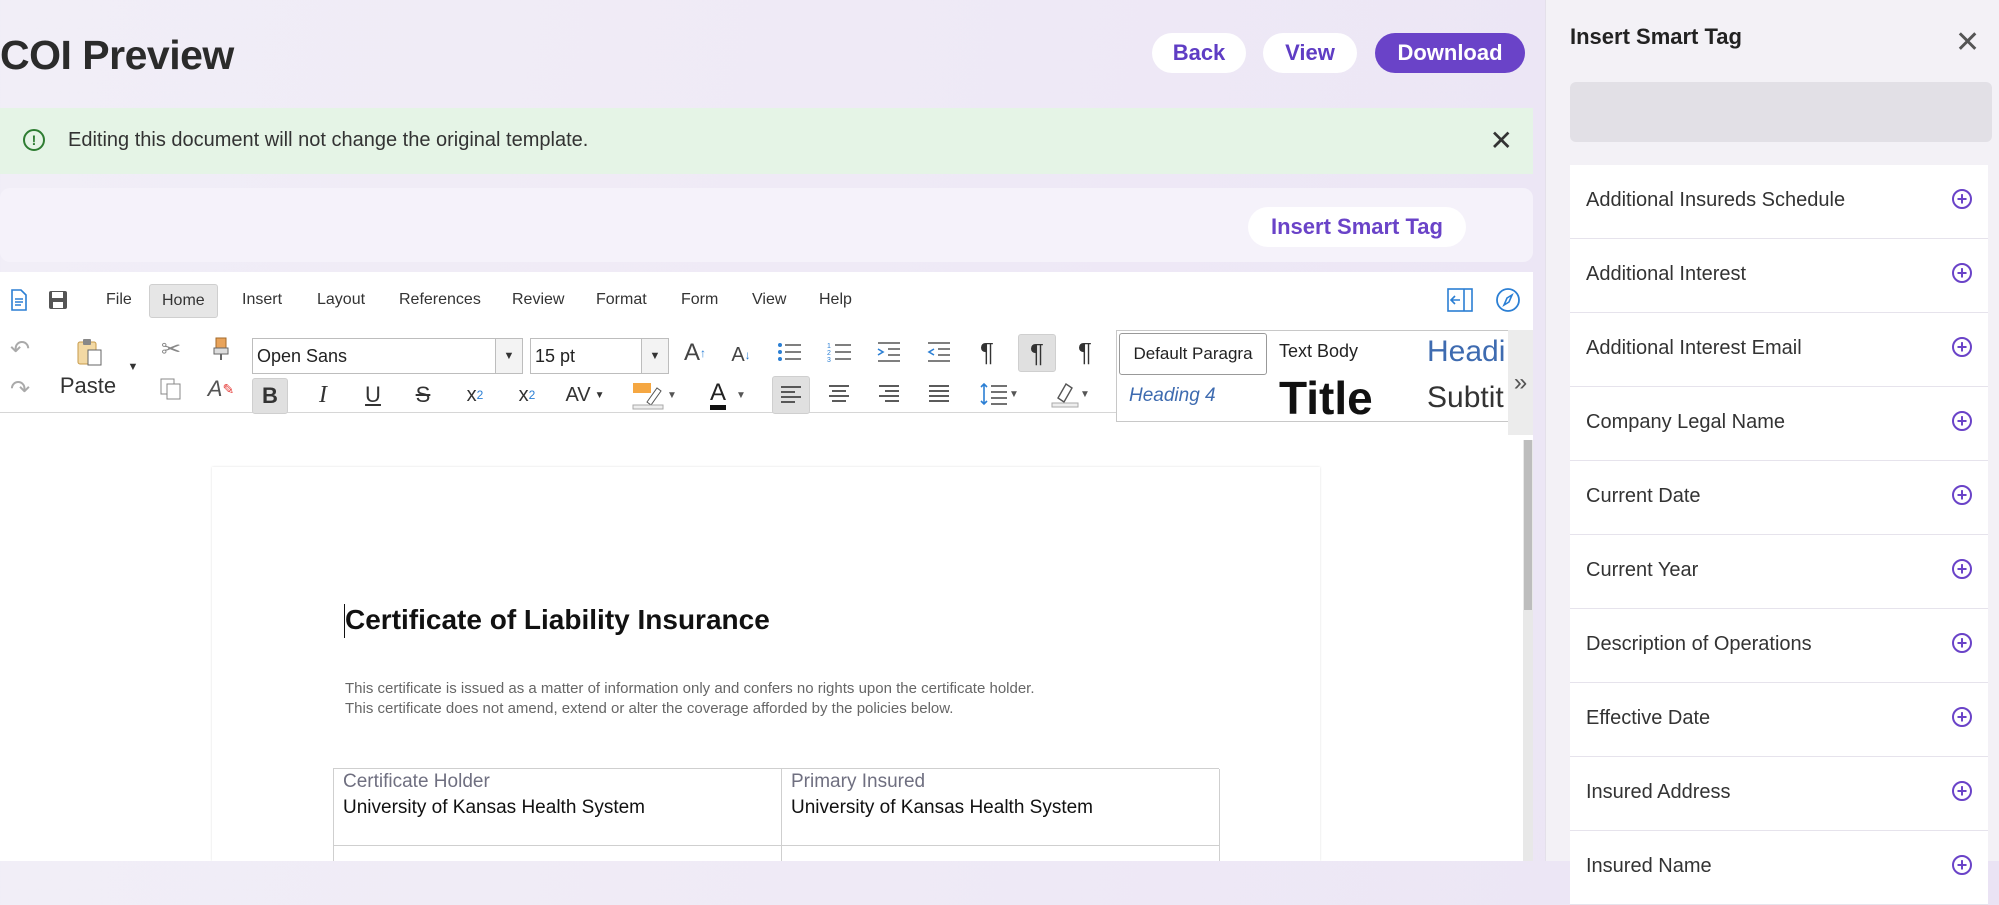  I want to click on menu-format: Format, so click(621, 300).